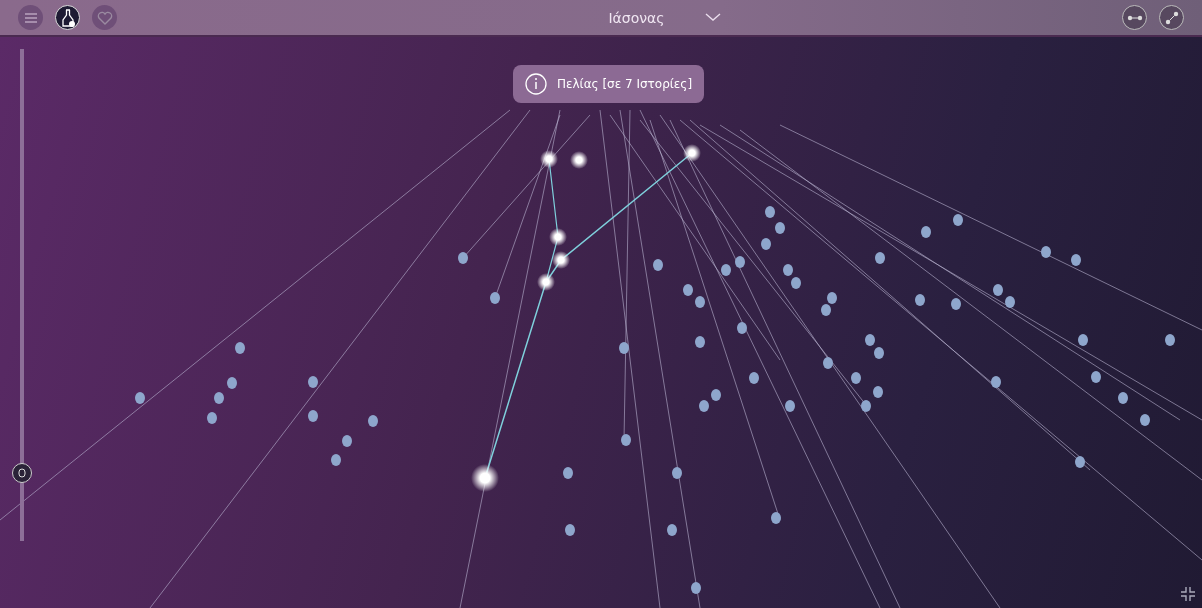 This screenshot has height=608, width=1202. I want to click on collapse-icon, so click(1188, 594).